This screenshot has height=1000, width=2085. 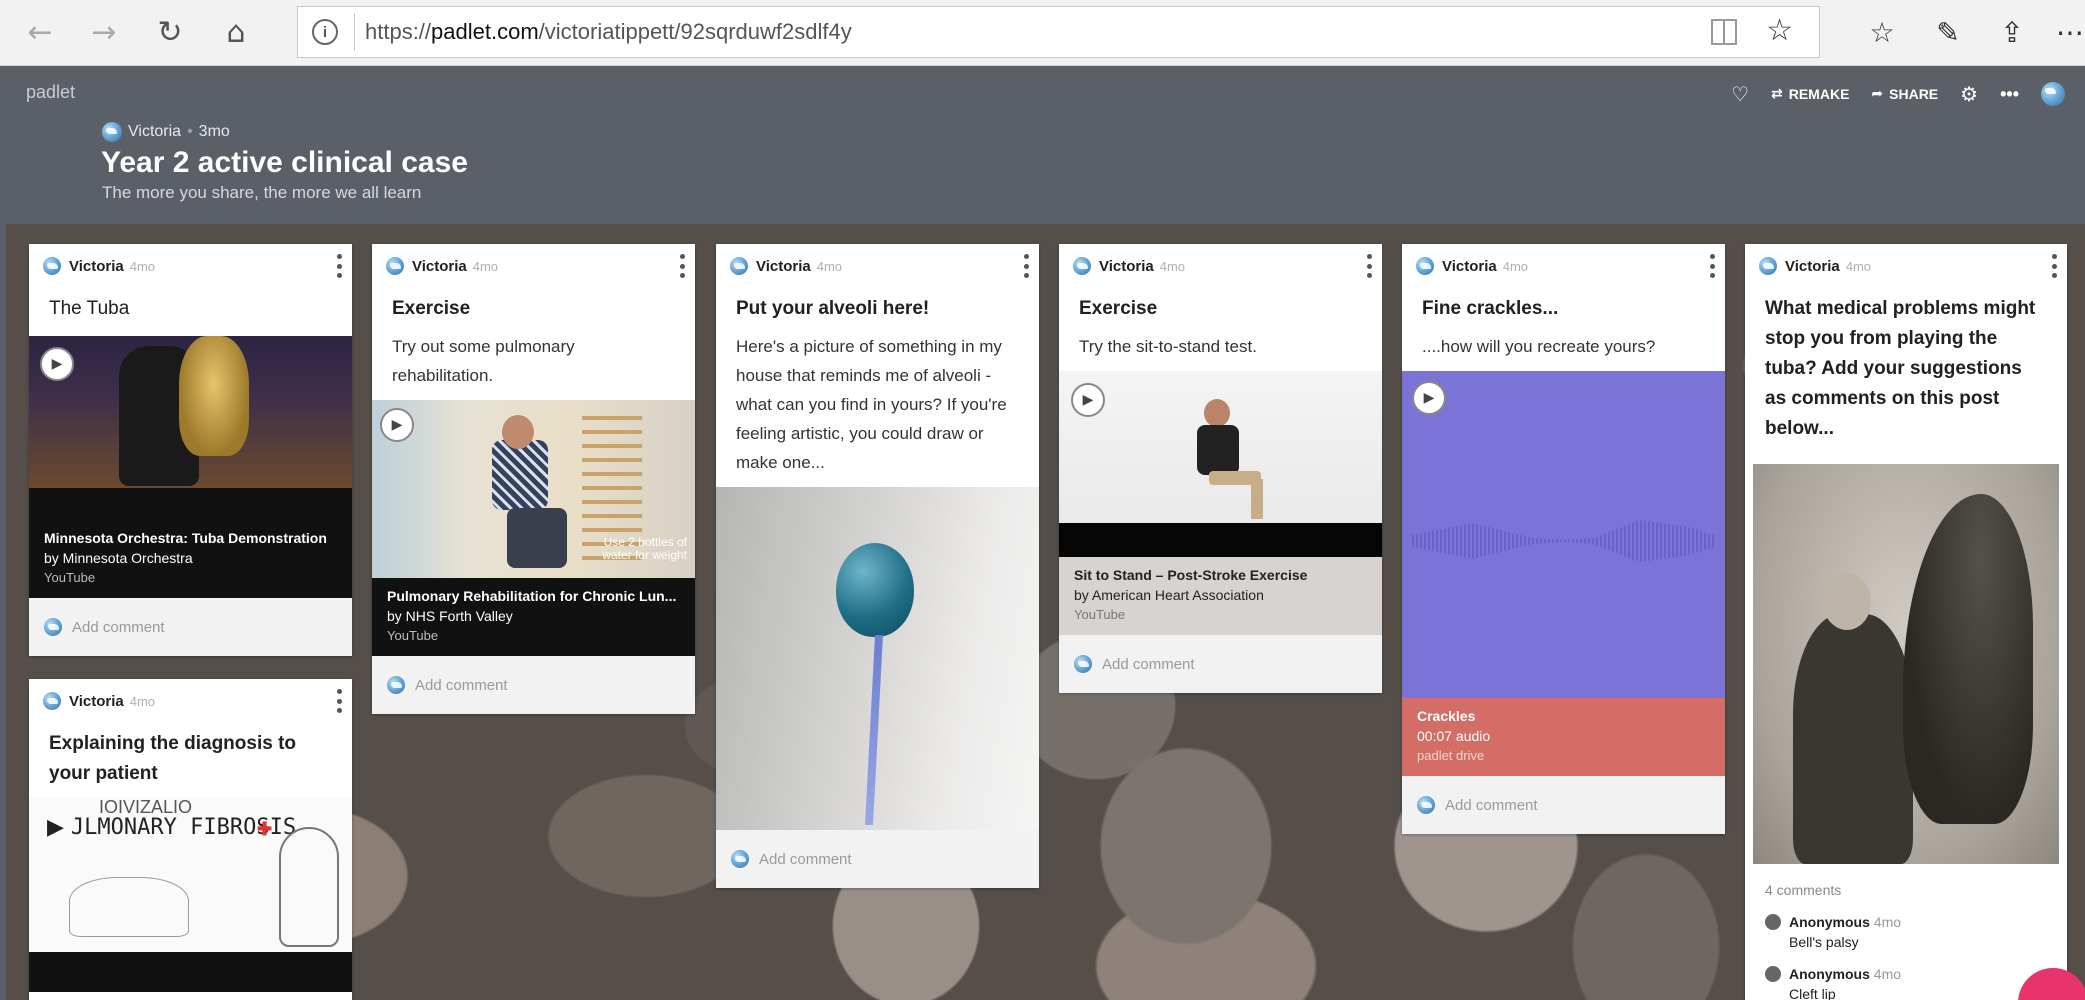 What do you see at coordinates (89, 308) in the screenshot?
I see `post-title: The Tuba` at bounding box center [89, 308].